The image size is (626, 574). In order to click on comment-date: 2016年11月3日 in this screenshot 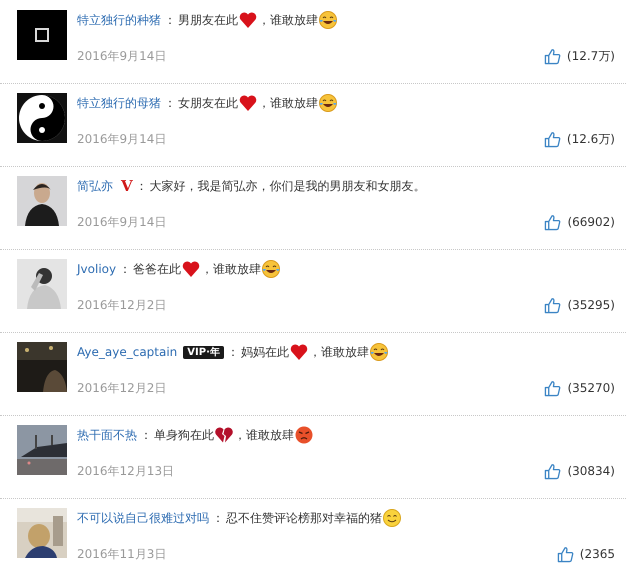, I will do `click(121, 554)`.